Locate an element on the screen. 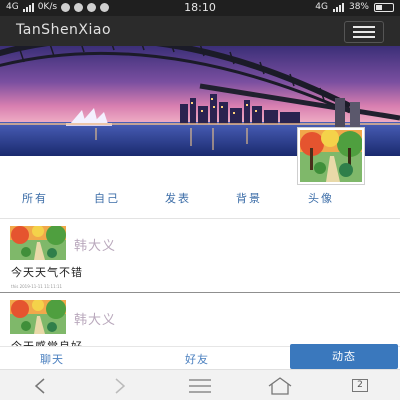  signal-icon is located at coordinates (338, 7).